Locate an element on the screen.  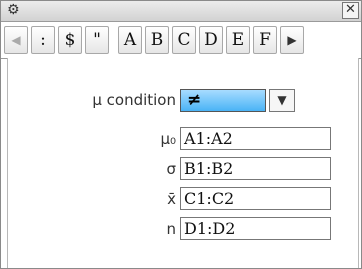
key-f: F is located at coordinates (265, 40).